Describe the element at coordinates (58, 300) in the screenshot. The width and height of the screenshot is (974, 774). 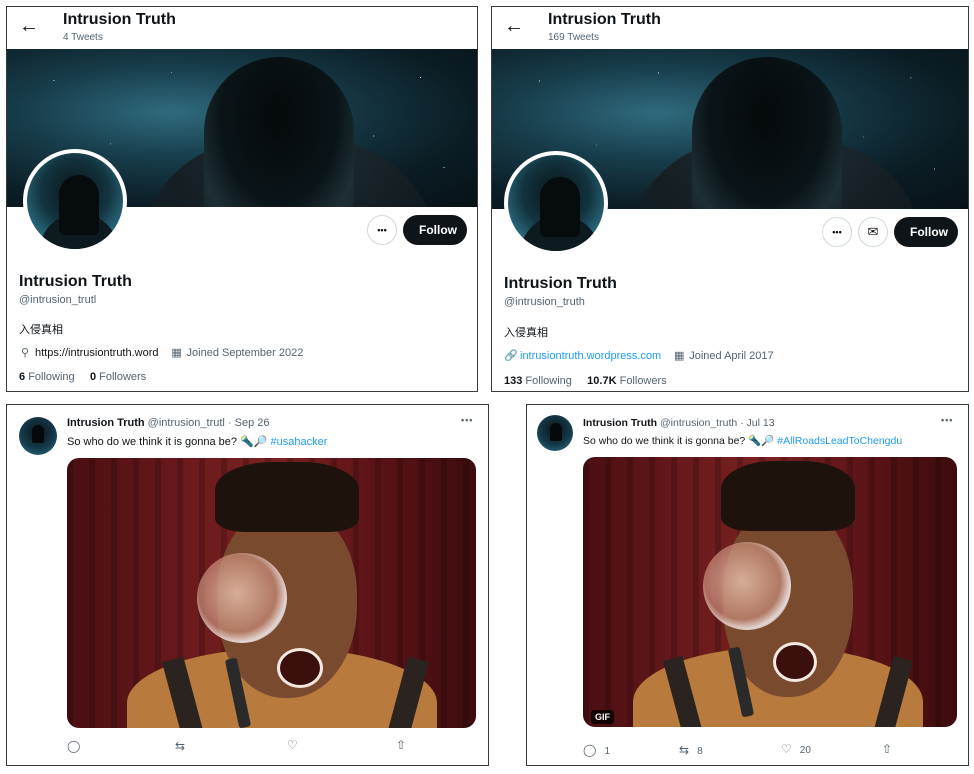
I see `profile-handle: @intrusion_trutl` at that location.